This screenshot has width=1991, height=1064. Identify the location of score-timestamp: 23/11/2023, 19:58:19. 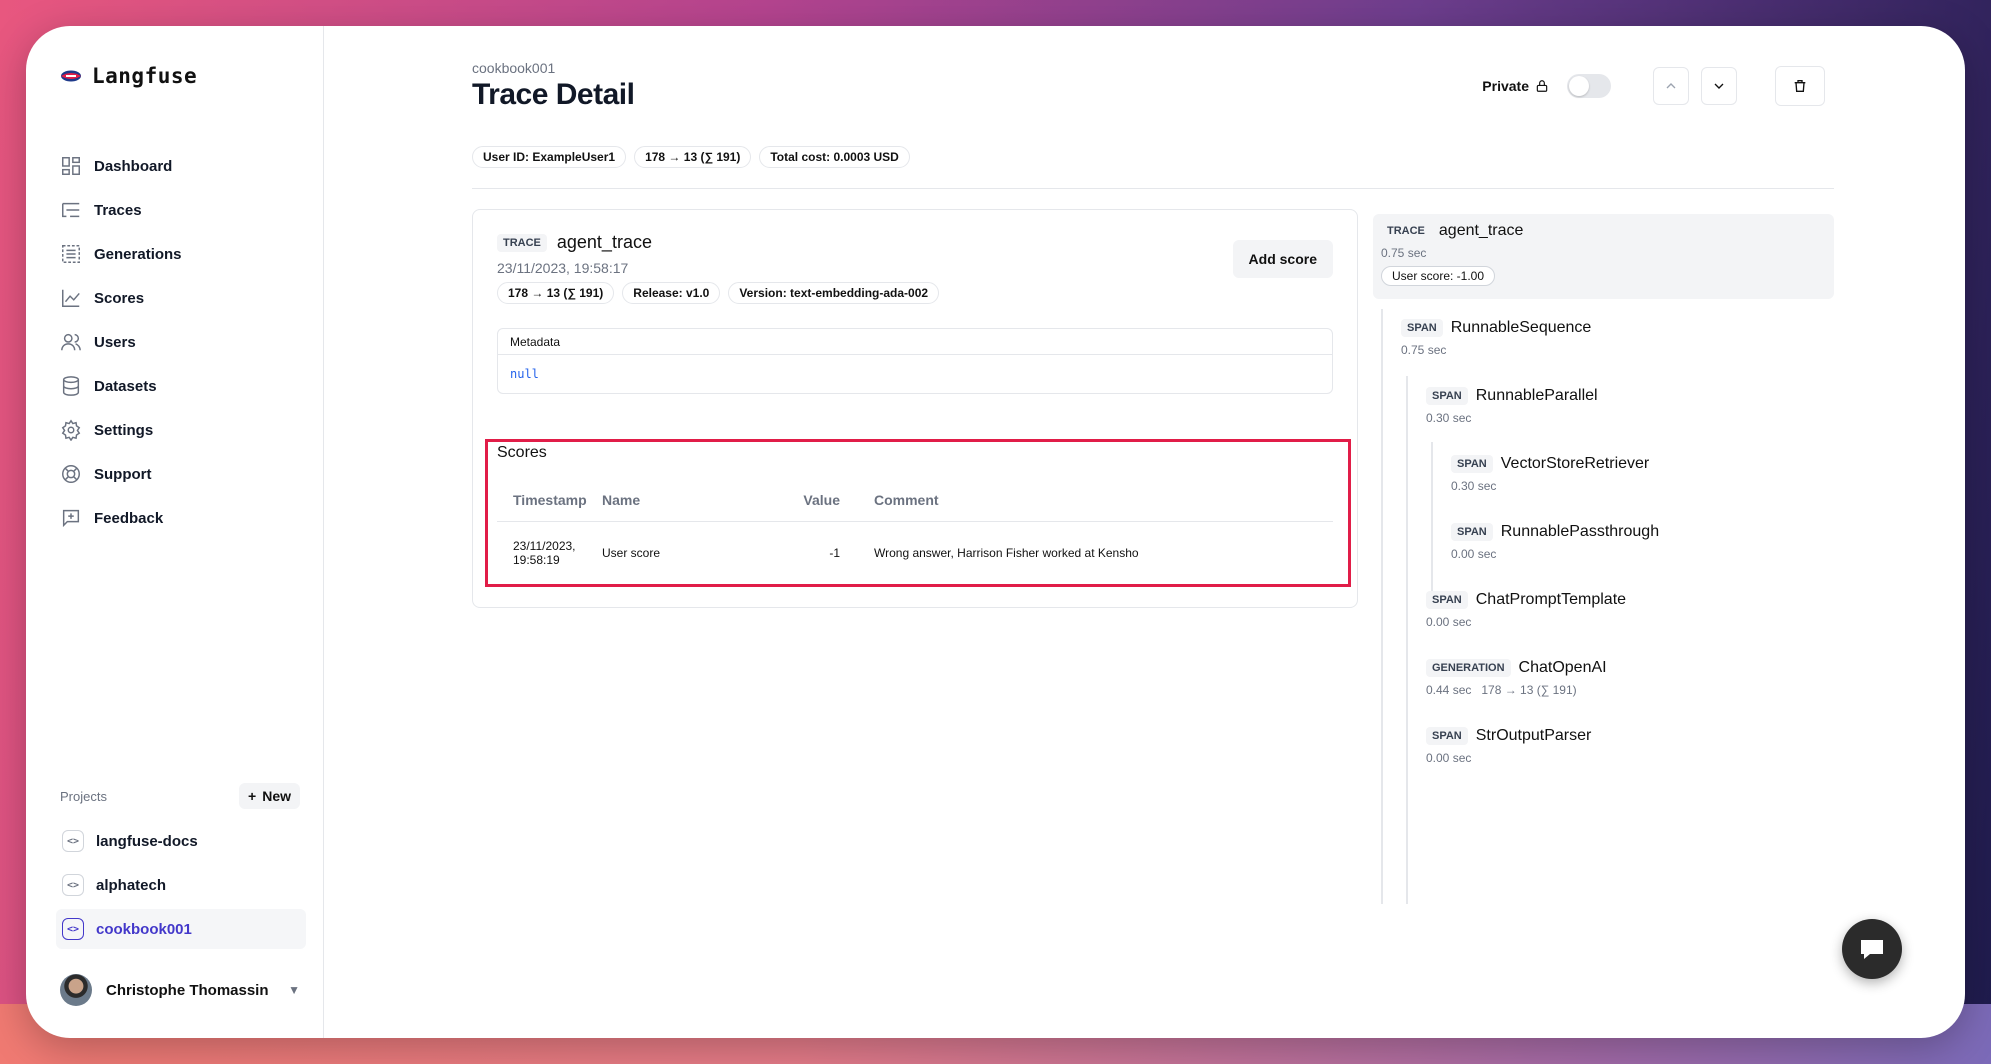
(549, 553).